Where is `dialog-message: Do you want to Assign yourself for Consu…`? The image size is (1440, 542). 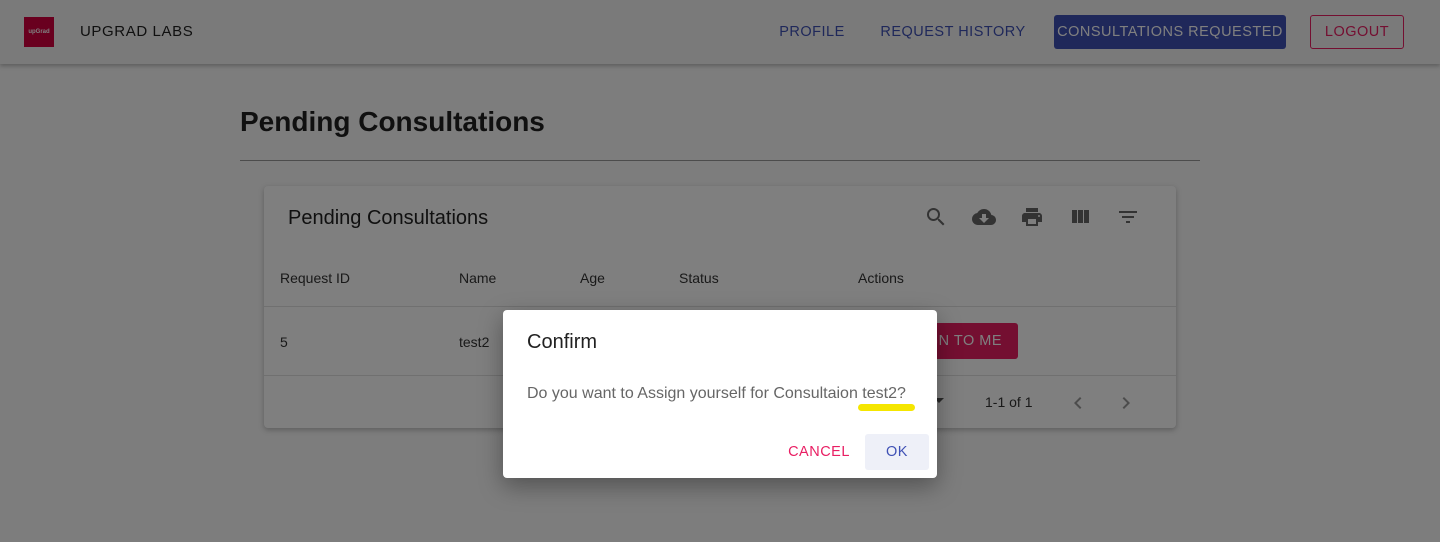
dialog-message: Do you want to Assign yourself for Consu… is located at coordinates (716, 393).